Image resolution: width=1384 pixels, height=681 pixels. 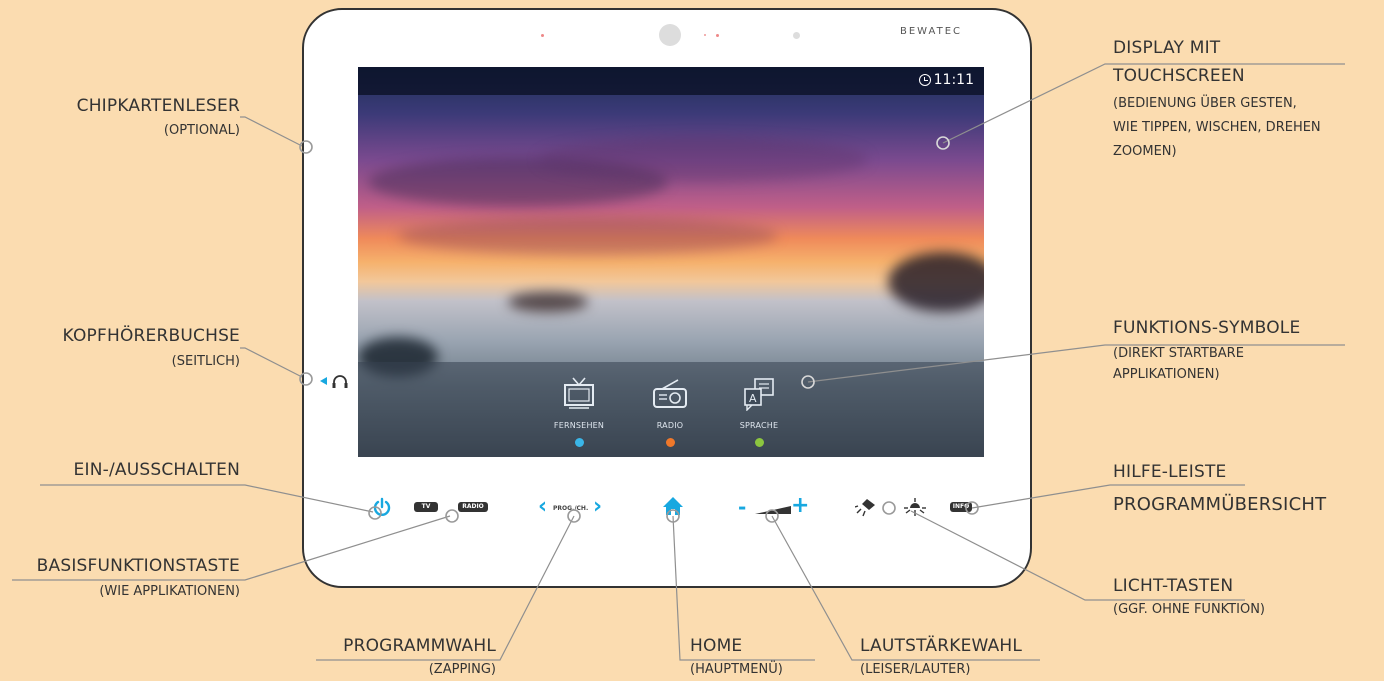 I want to click on callout-display-sub-1: (BEDIENUNG ÜBER GESTEN,, so click(x=1205, y=103).